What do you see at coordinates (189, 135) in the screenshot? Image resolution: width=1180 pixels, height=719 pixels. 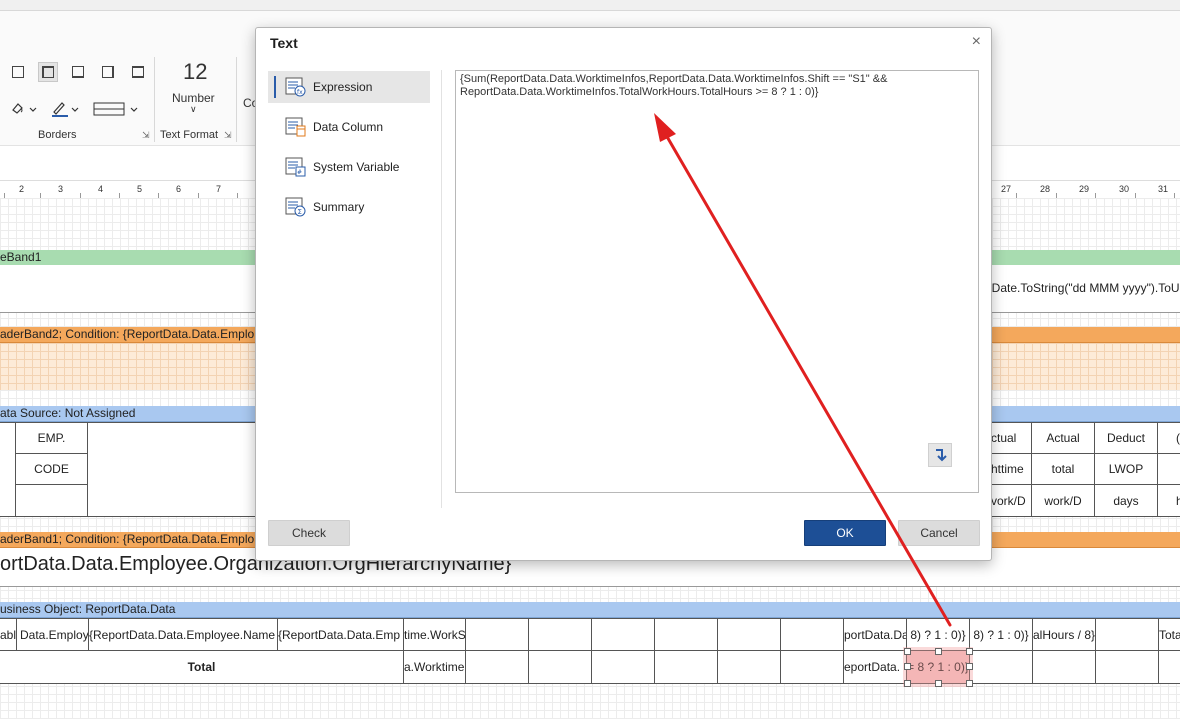 I see `text-format-group-label: Text Format` at bounding box center [189, 135].